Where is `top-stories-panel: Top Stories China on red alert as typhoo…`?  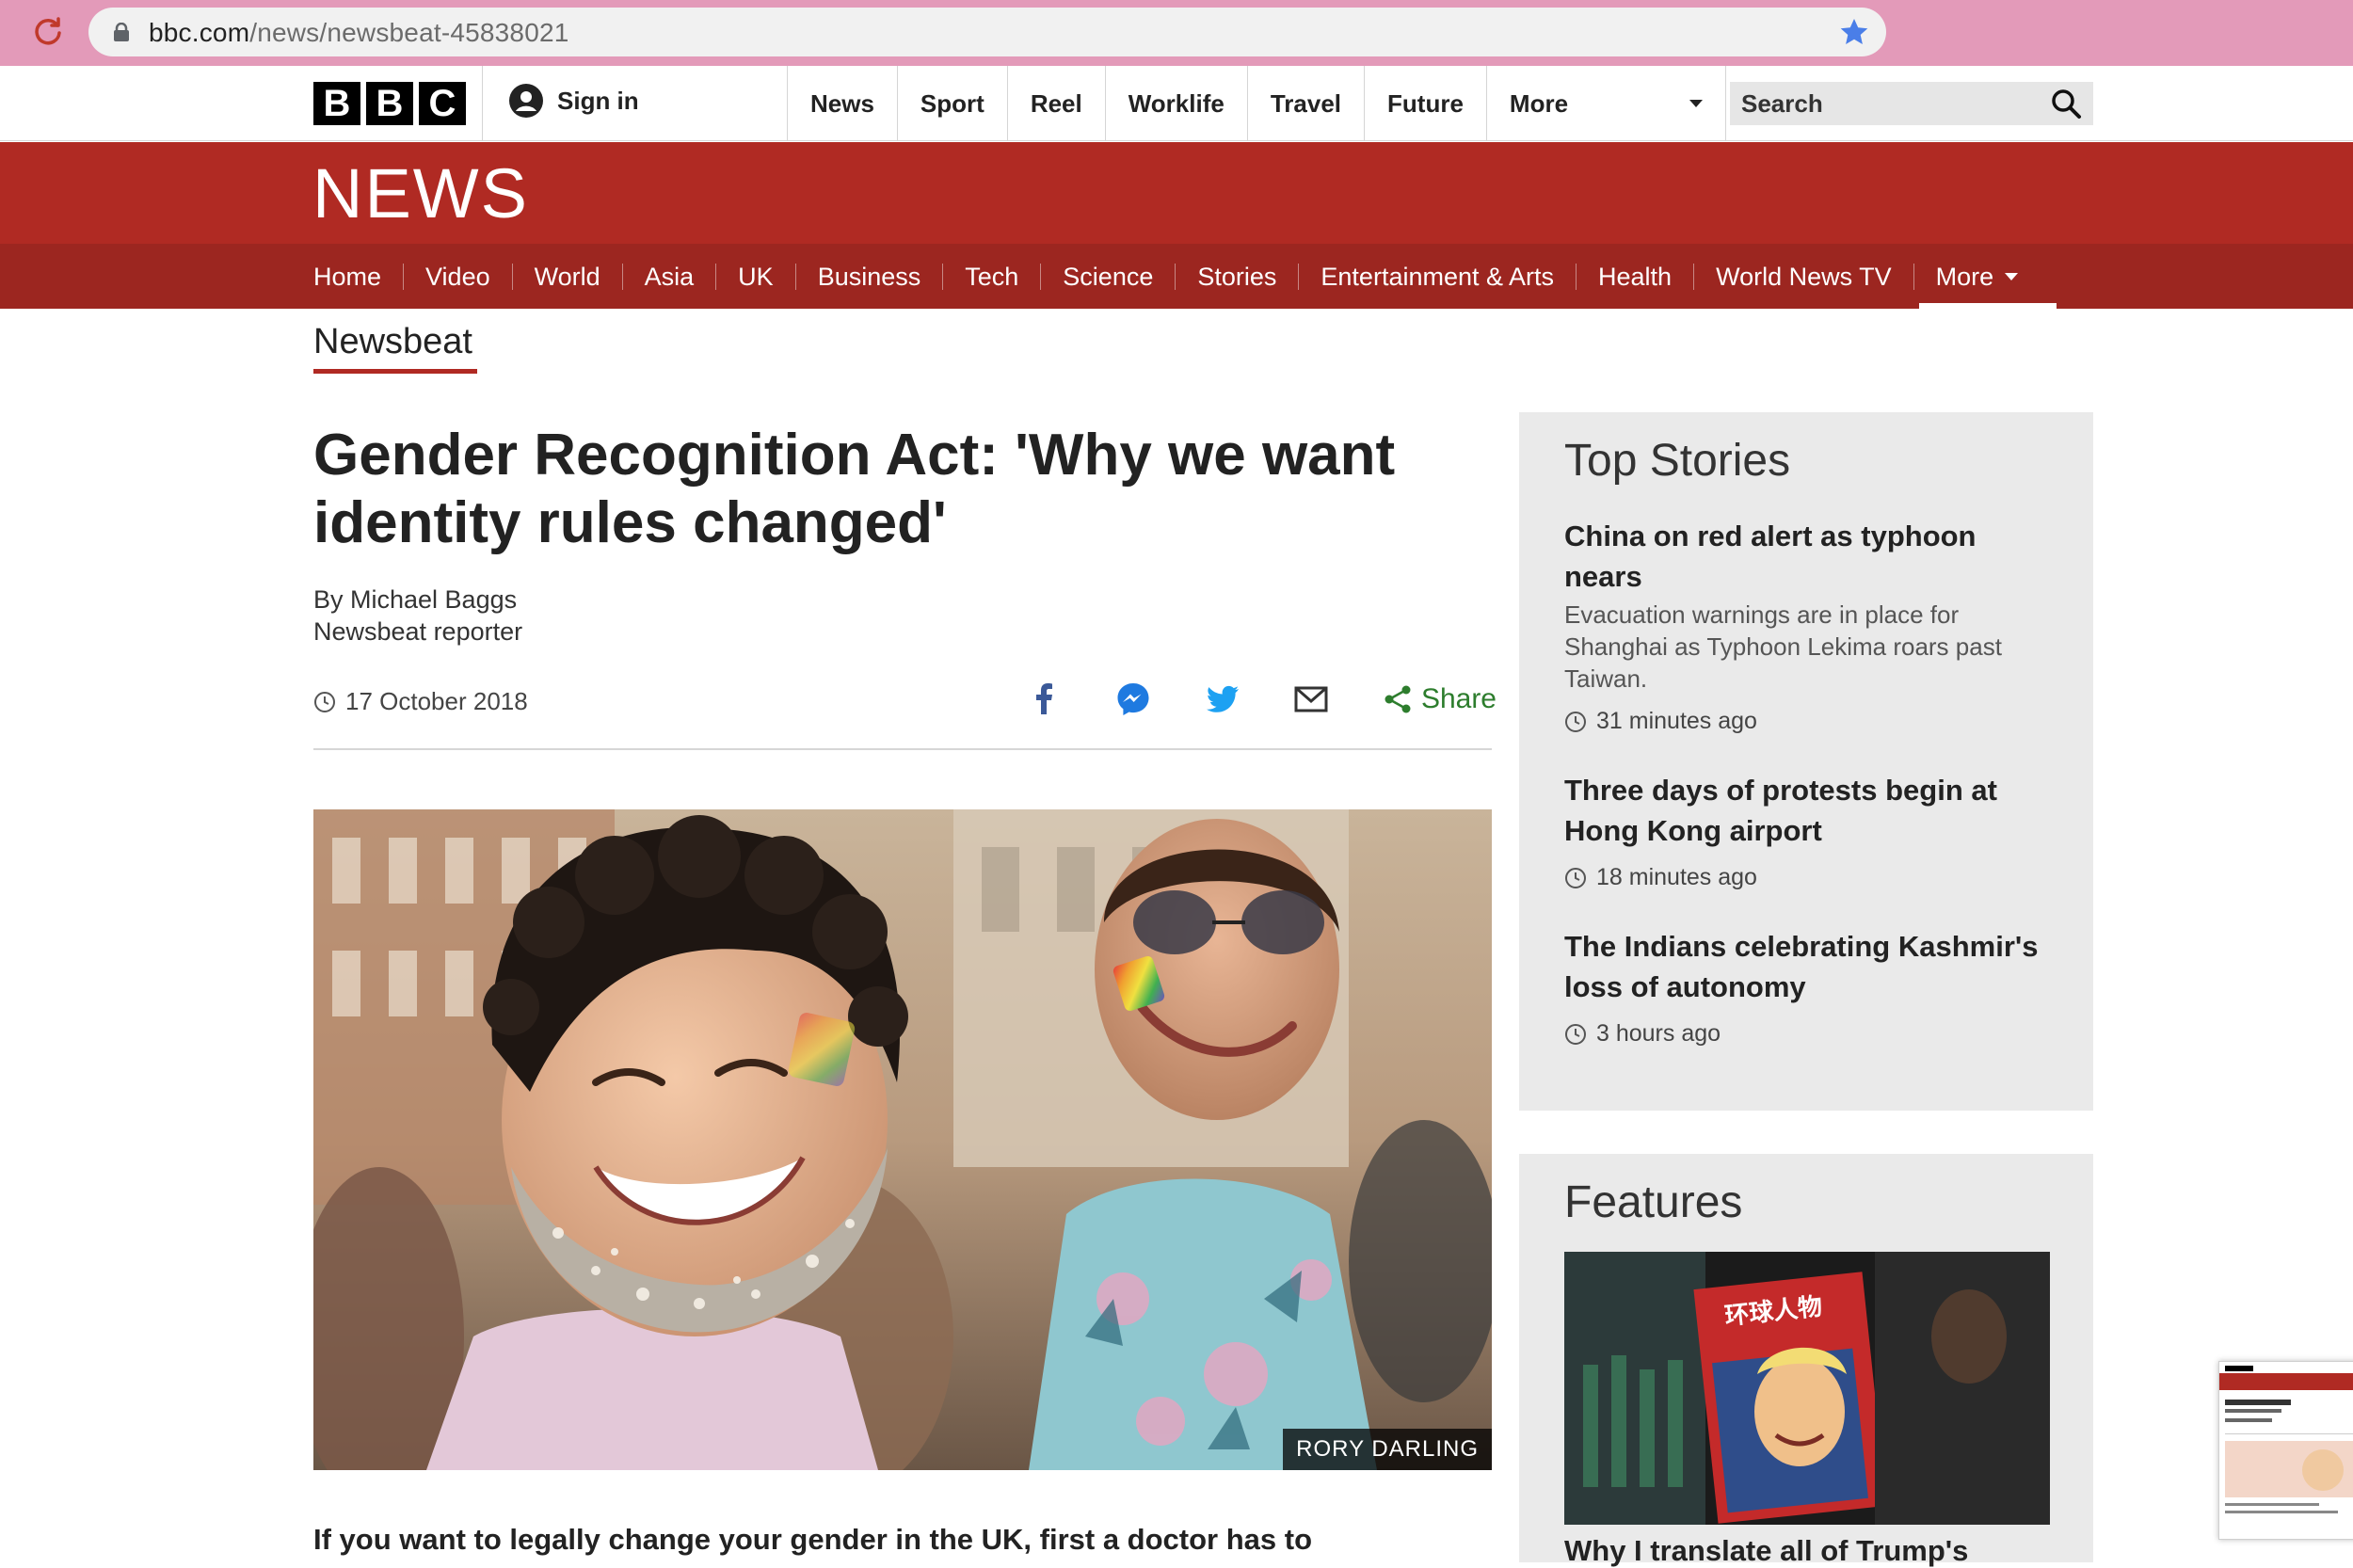 top-stories-panel: Top Stories China on red alert as typhoo… is located at coordinates (1806, 761).